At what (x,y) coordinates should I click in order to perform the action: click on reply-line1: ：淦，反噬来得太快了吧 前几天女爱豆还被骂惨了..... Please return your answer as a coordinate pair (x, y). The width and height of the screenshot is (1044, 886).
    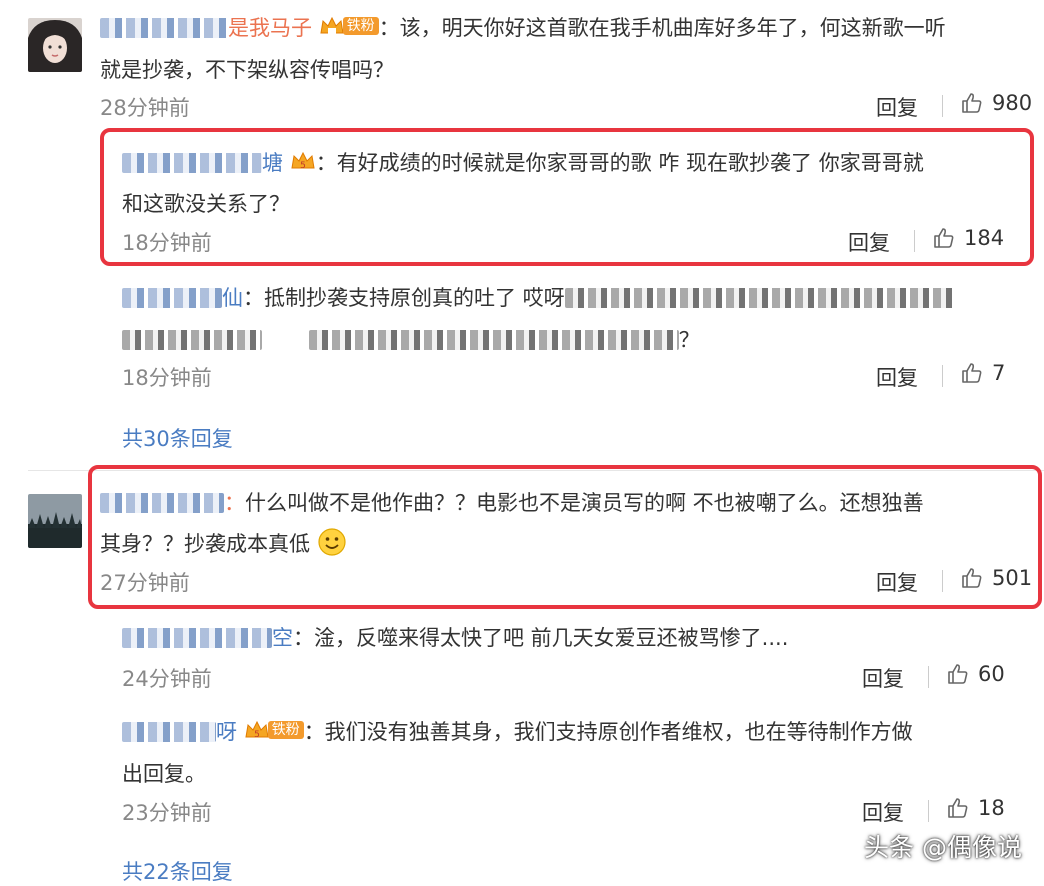
    Looking at the image, I should click on (541, 638).